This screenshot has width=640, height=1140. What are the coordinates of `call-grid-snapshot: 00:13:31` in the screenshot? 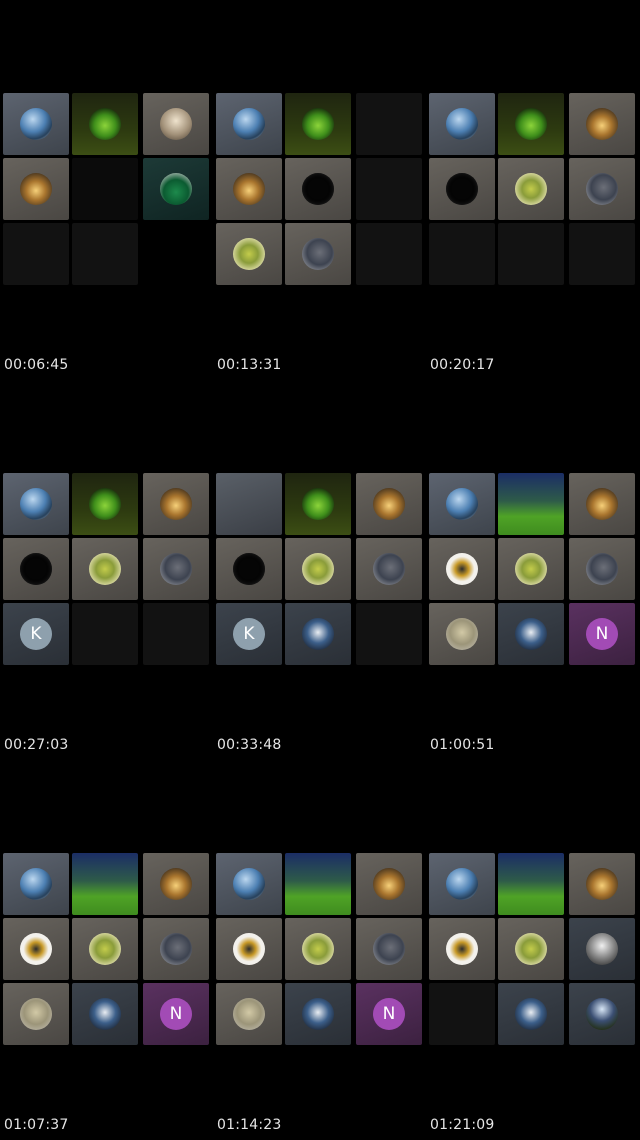 It's located at (321, 190).